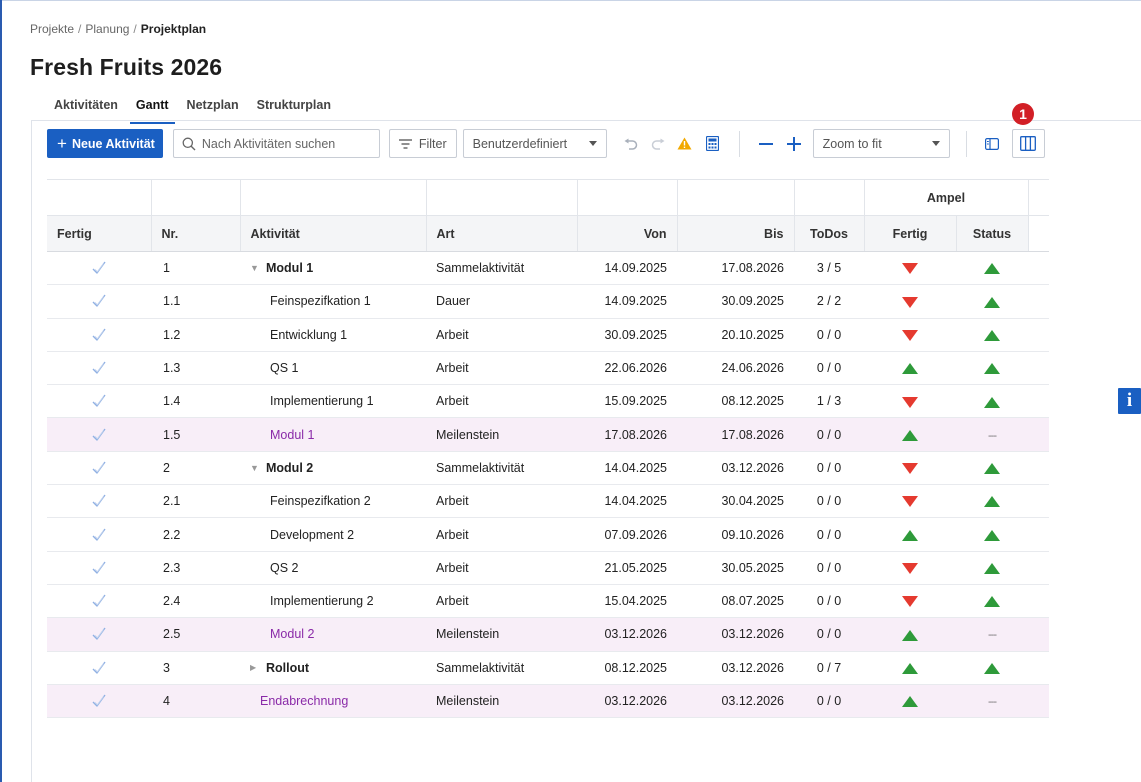 The image size is (1141, 782). I want to click on breadcrumb-planung: Planung, so click(107, 29).